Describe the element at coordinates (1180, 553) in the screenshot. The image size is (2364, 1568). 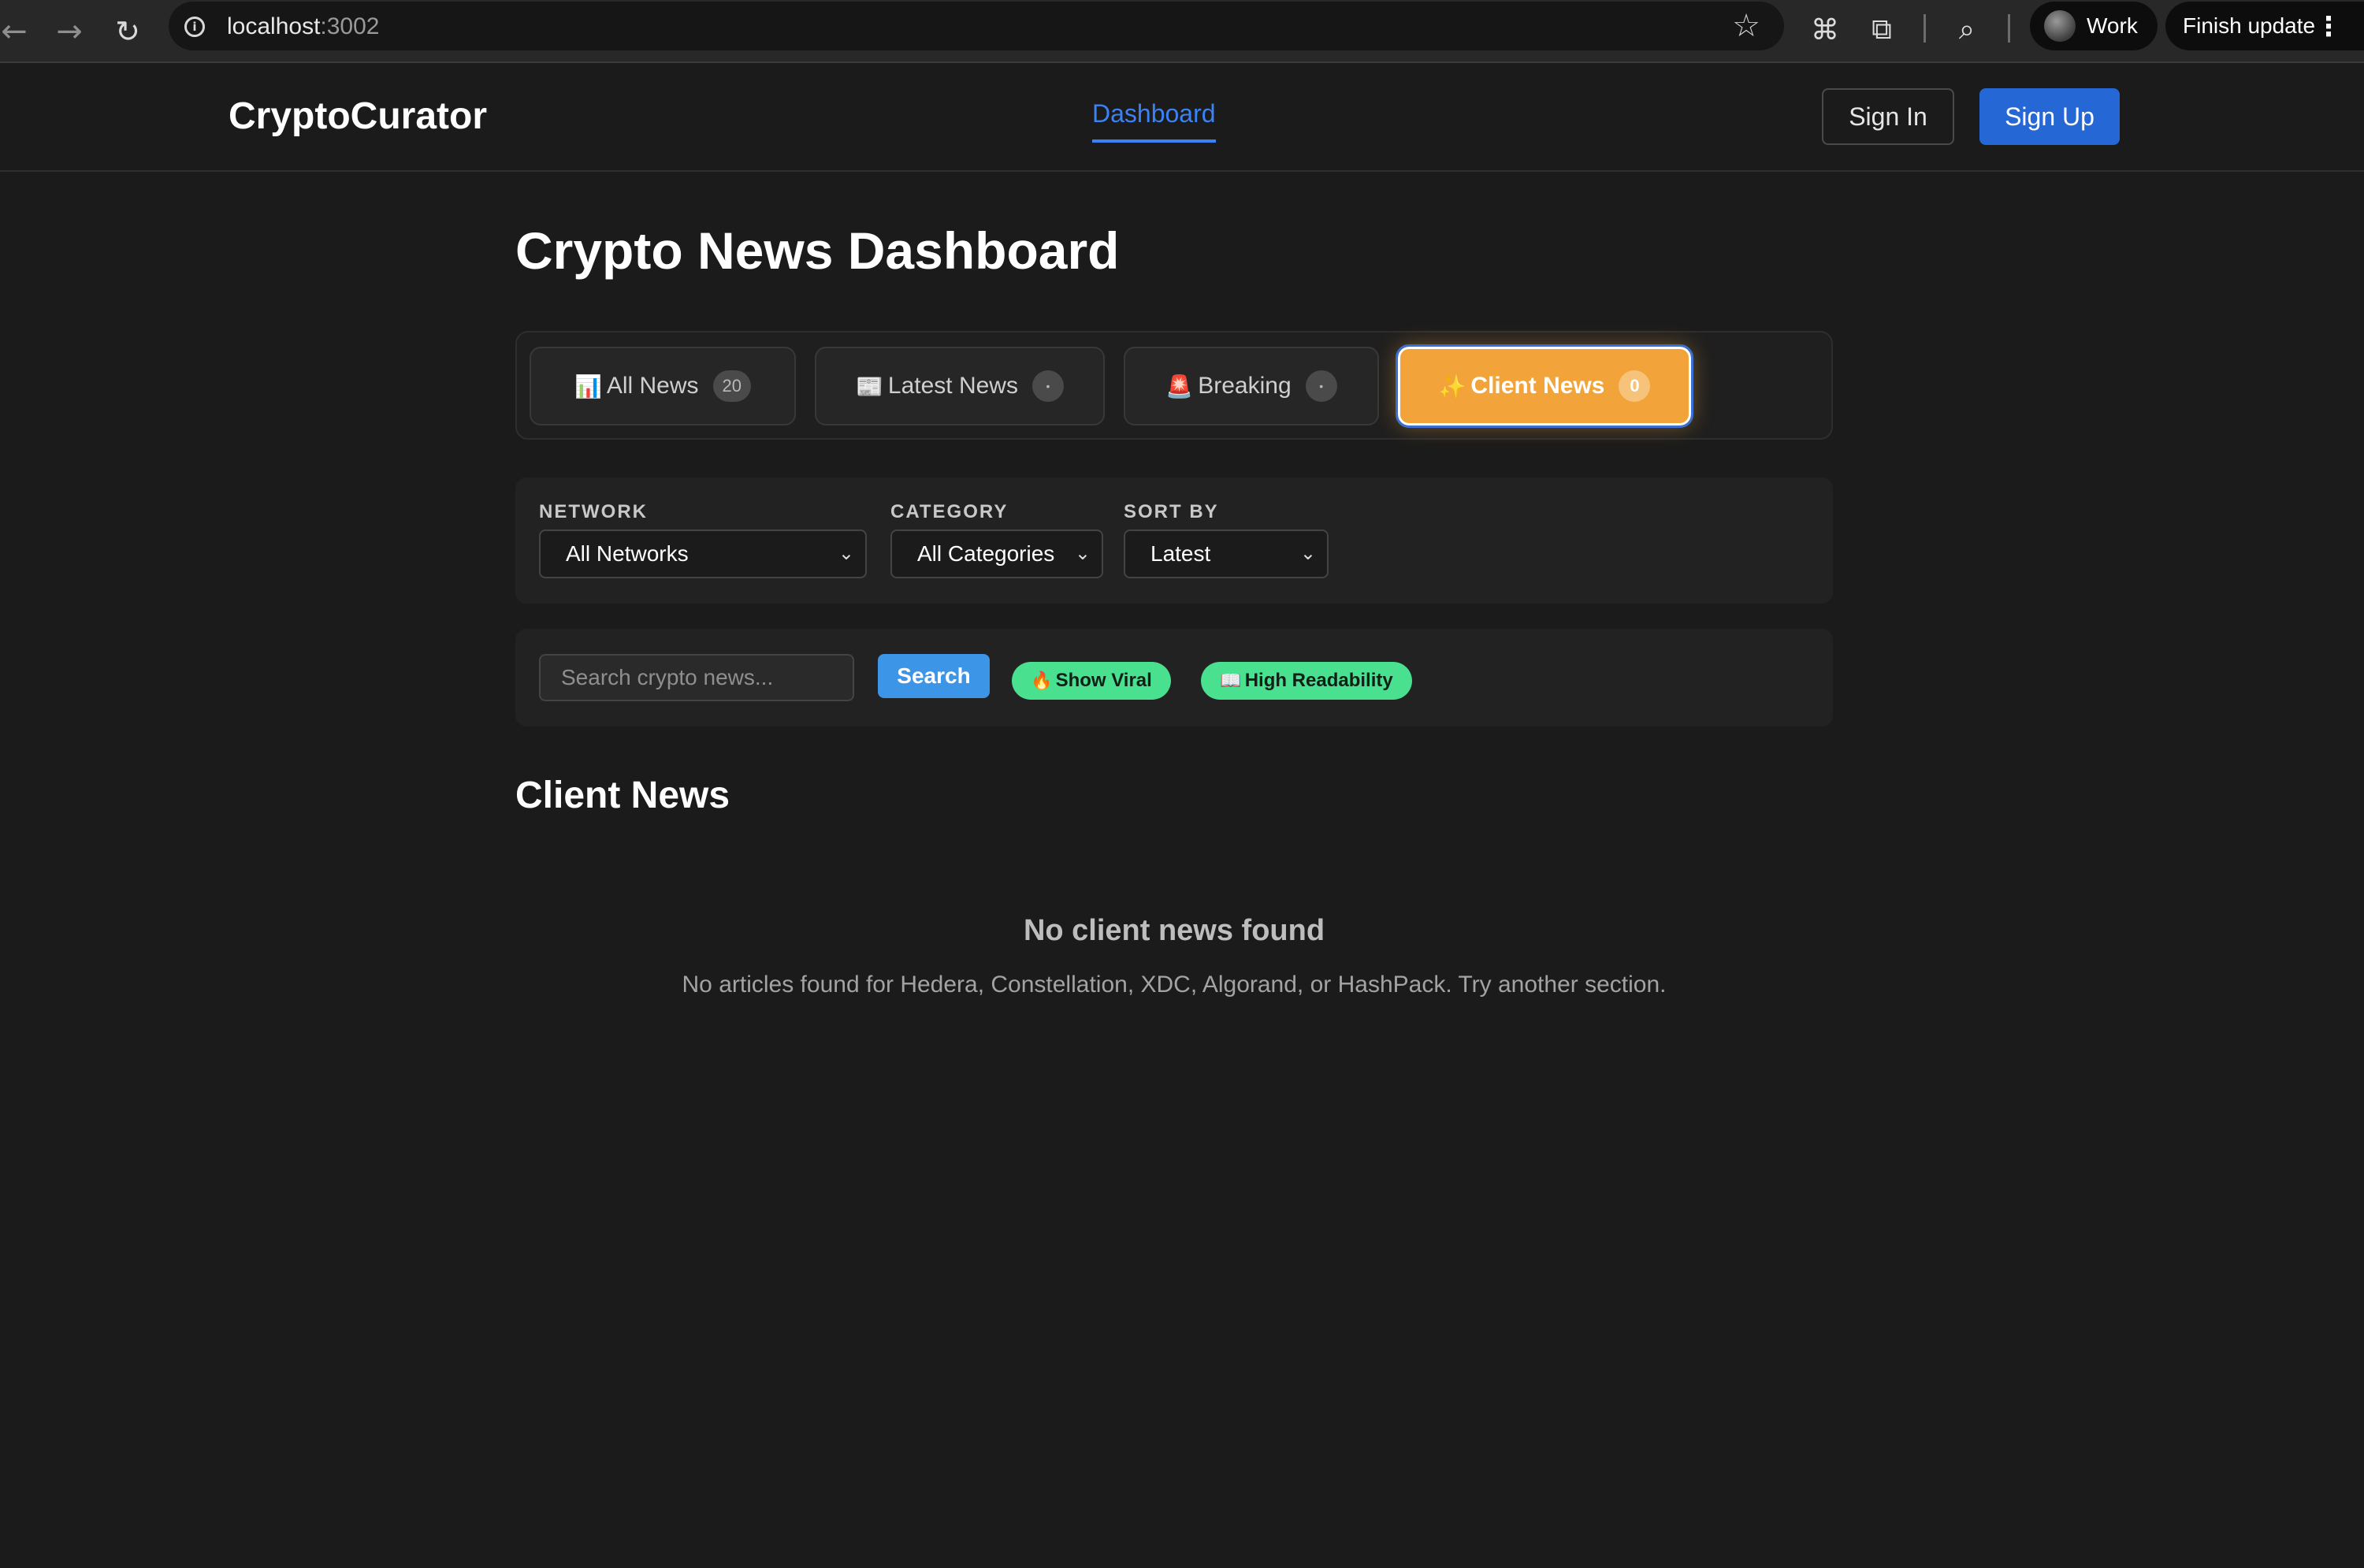
I see `sort-select-value: Latest` at that location.